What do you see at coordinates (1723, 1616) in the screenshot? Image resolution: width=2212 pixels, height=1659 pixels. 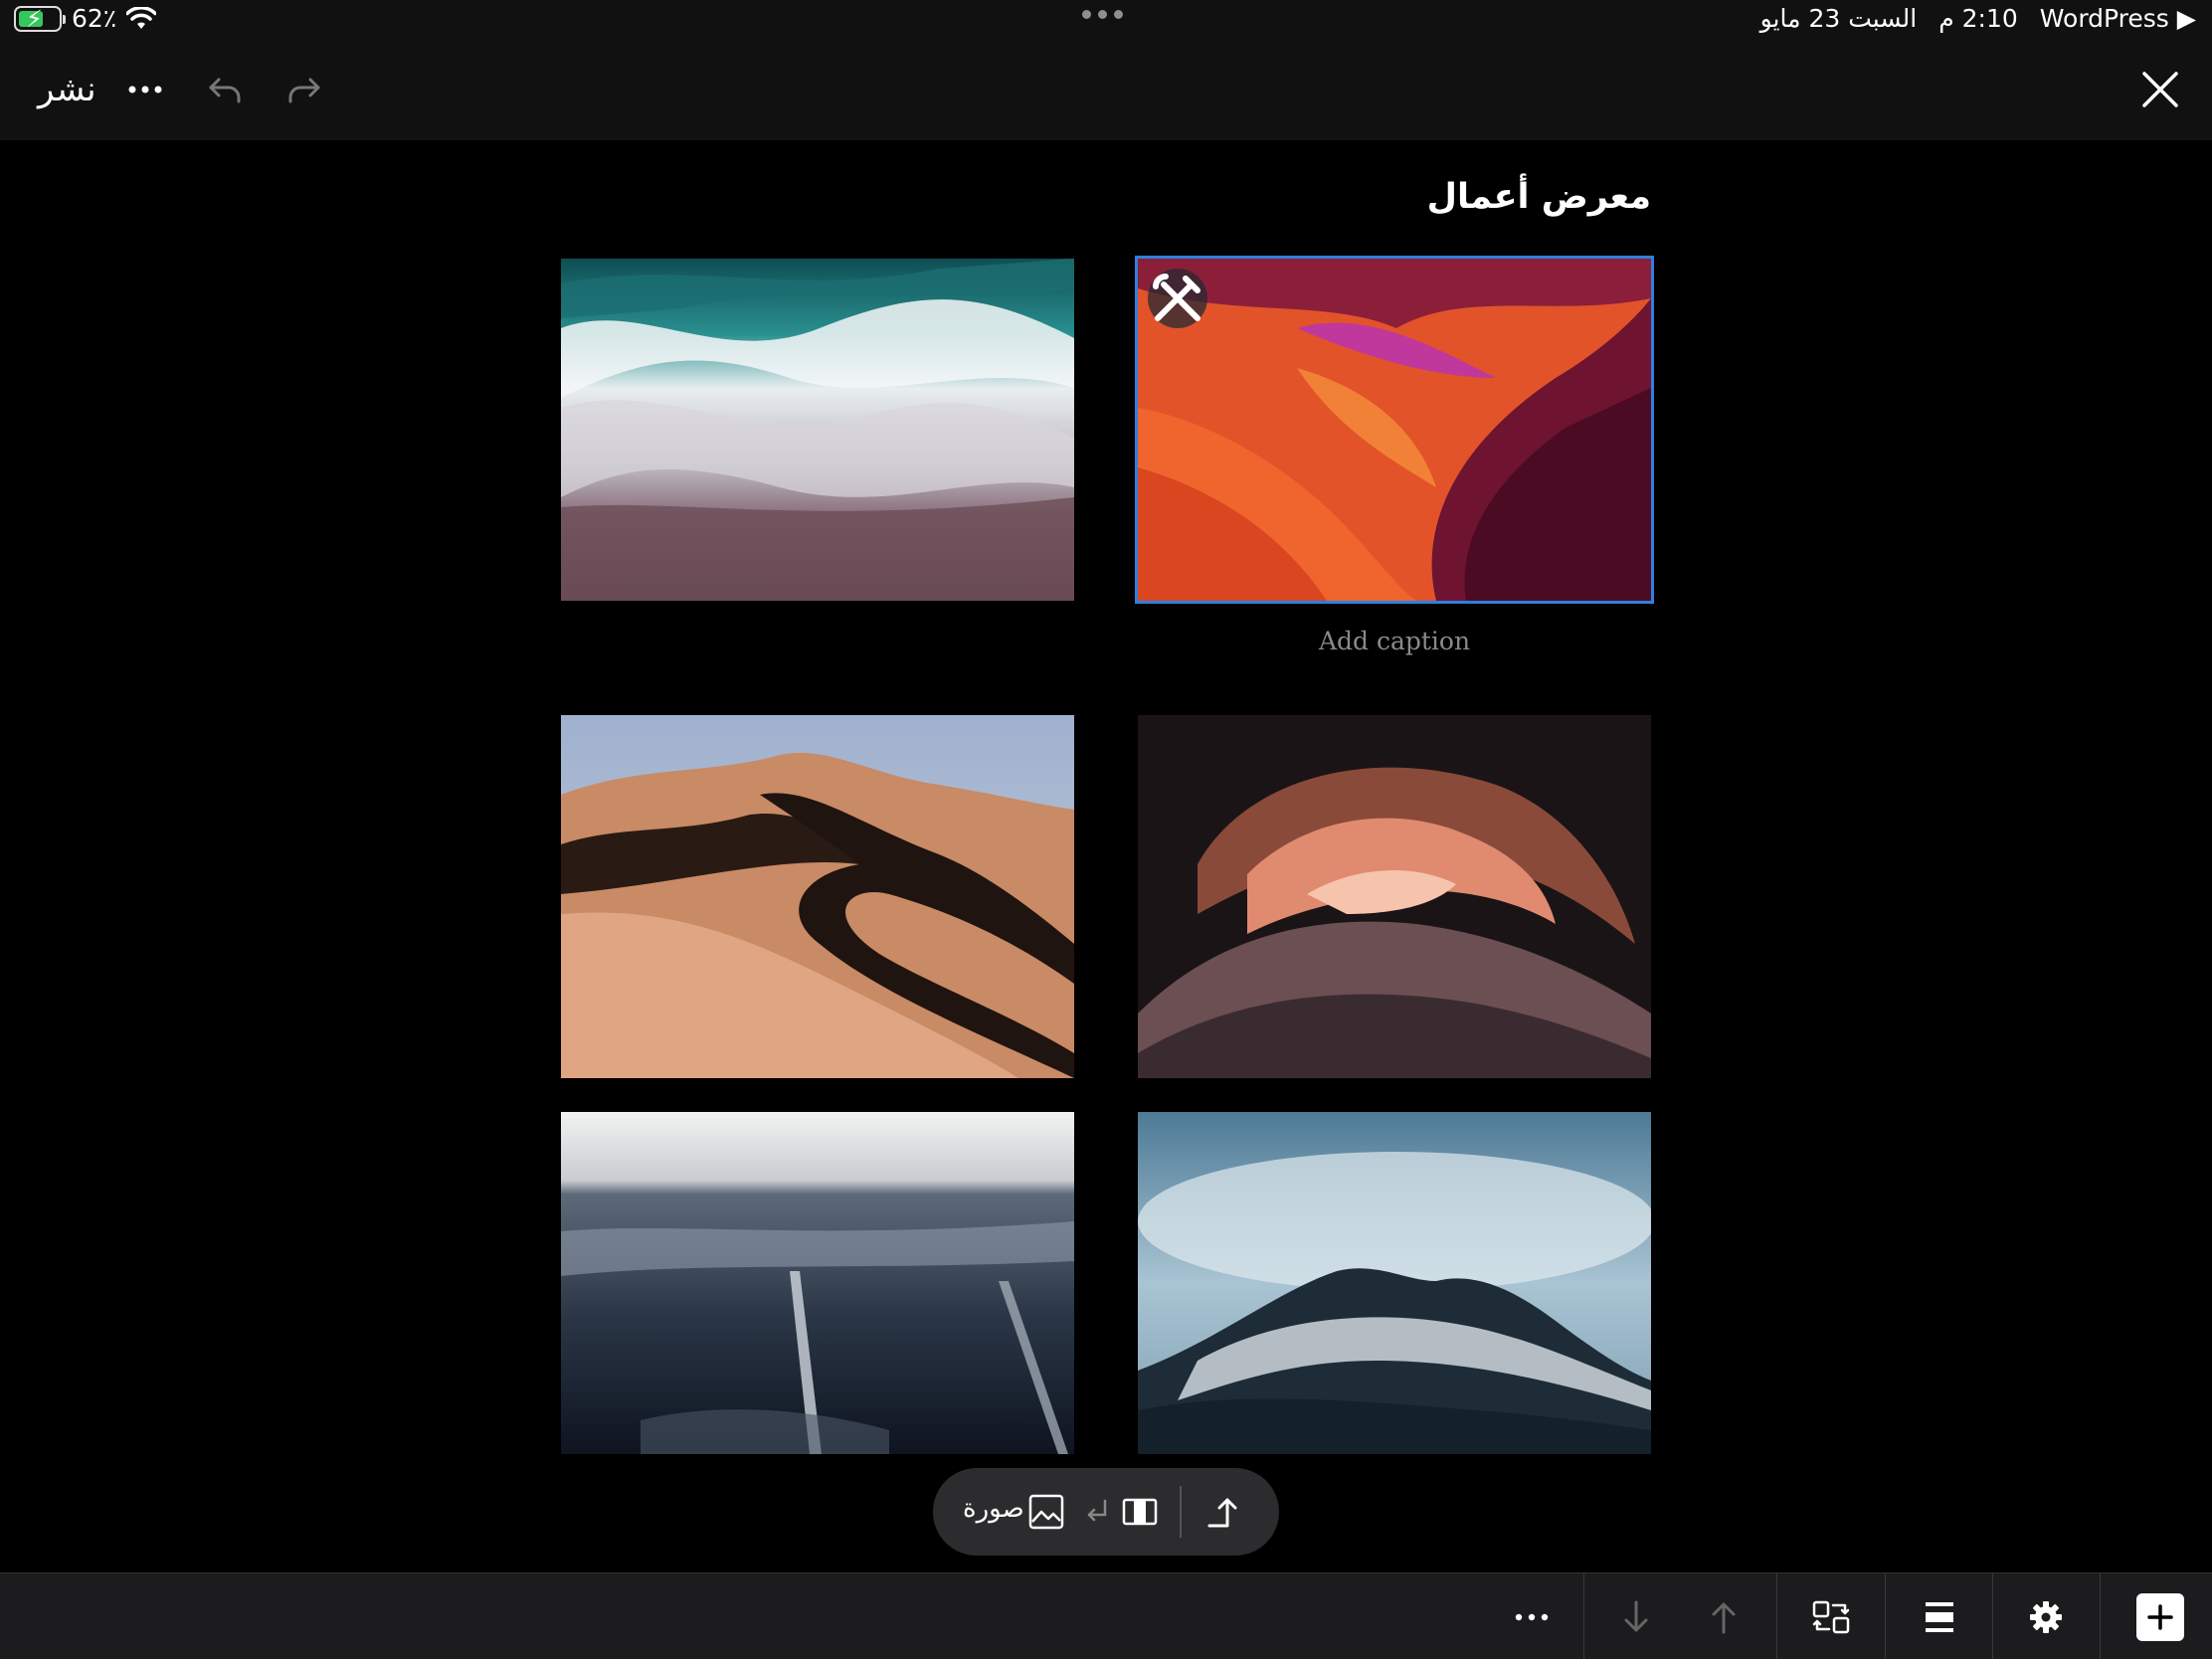 I see `move-up-icon` at bounding box center [1723, 1616].